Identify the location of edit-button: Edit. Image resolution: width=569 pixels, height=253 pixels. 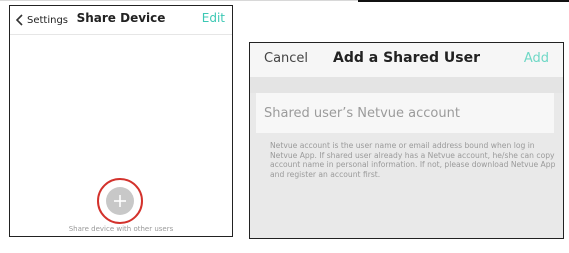
(213, 18).